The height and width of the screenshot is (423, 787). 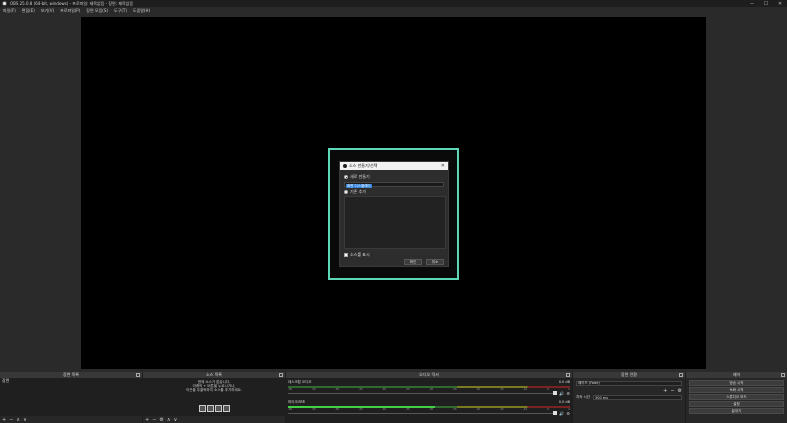 I want to click on menu-tools: 도구(T), so click(x=120, y=11).